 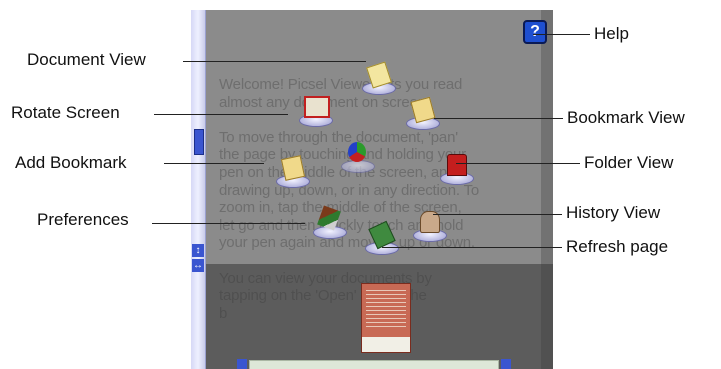 What do you see at coordinates (626, 117) in the screenshot?
I see `callout-bookmark-view: Bookmark View` at bounding box center [626, 117].